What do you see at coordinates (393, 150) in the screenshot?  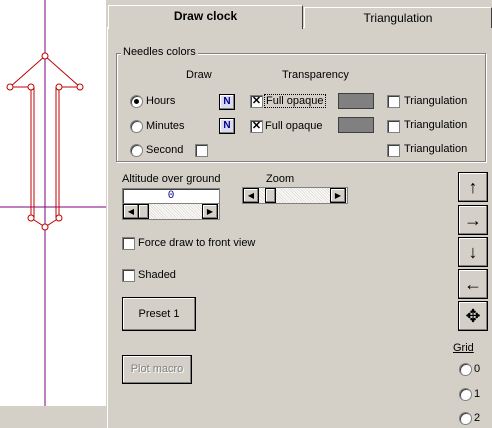 I see `second-triangulation-checkbox` at bounding box center [393, 150].